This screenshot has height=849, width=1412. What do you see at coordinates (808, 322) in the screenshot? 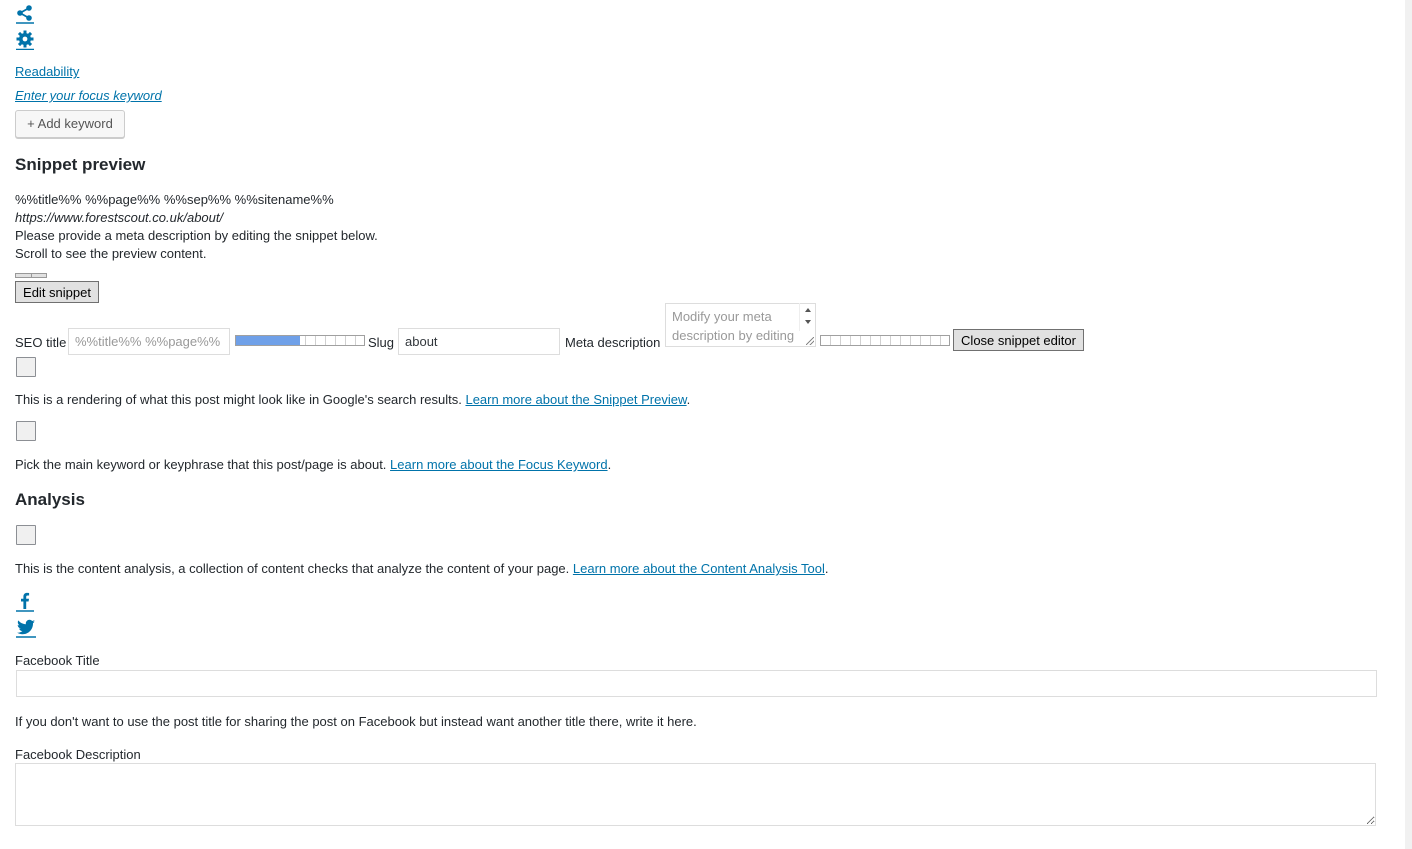
I see `scroll-down-icon` at bounding box center [808, 322].